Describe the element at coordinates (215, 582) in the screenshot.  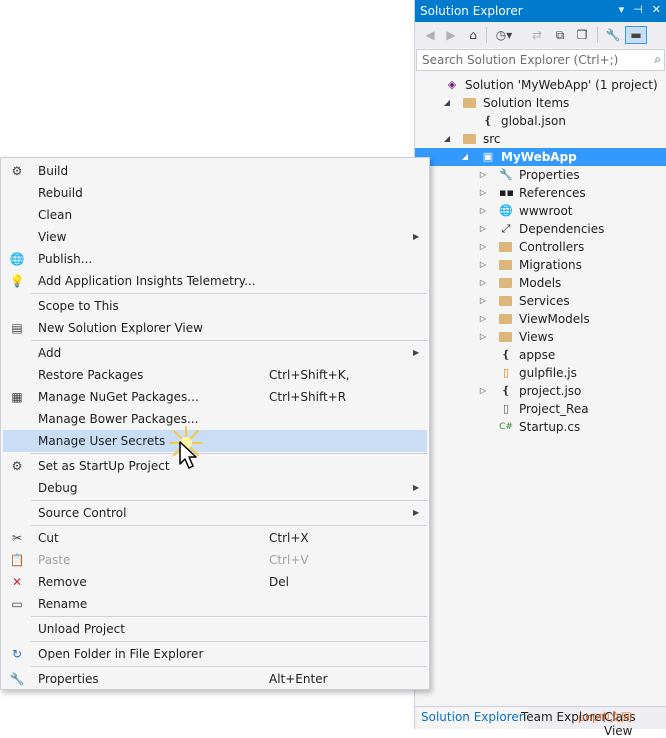
I see `menu-item-remove: ✕ Remove Del` at that location.